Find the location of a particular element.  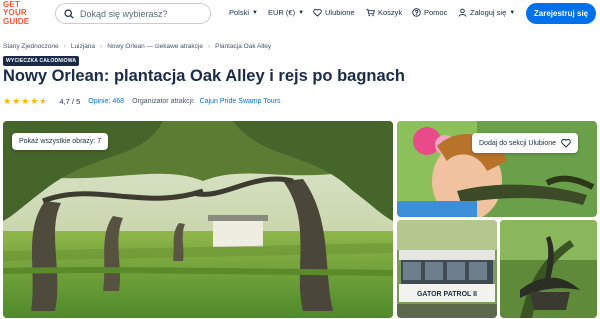

search-icon is located at coordinates (69, 13).